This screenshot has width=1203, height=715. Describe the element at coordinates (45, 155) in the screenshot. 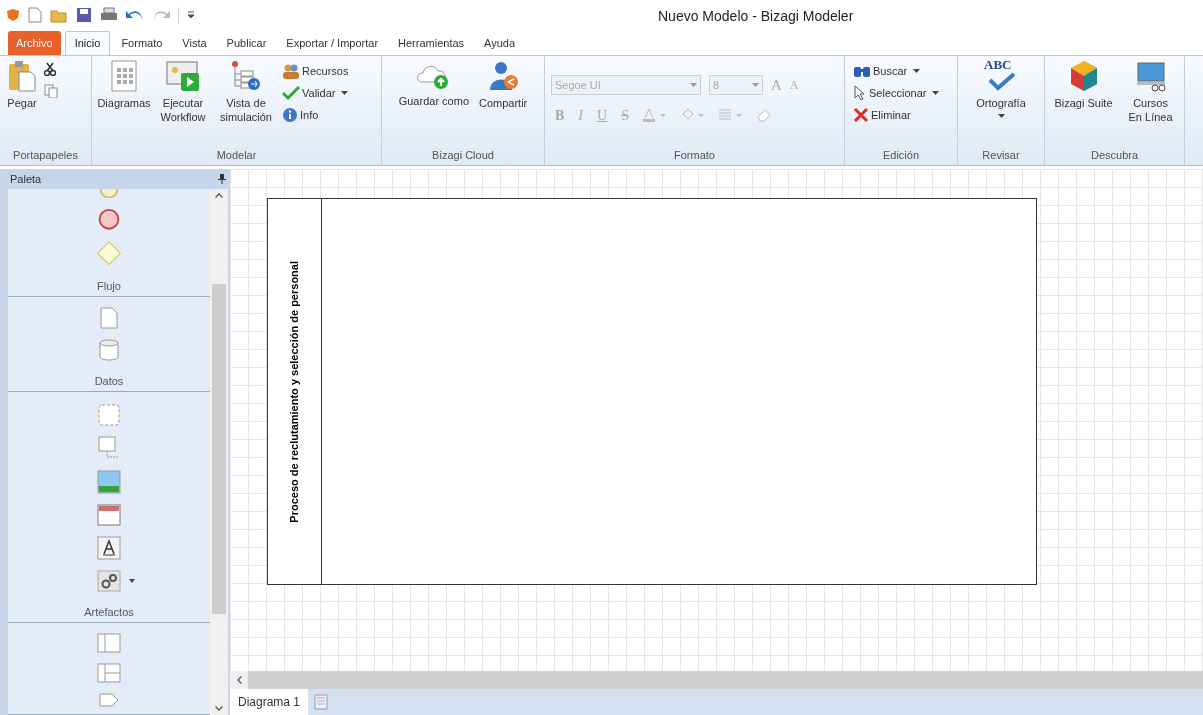

I see `group-label: Portapapeles` at that location.